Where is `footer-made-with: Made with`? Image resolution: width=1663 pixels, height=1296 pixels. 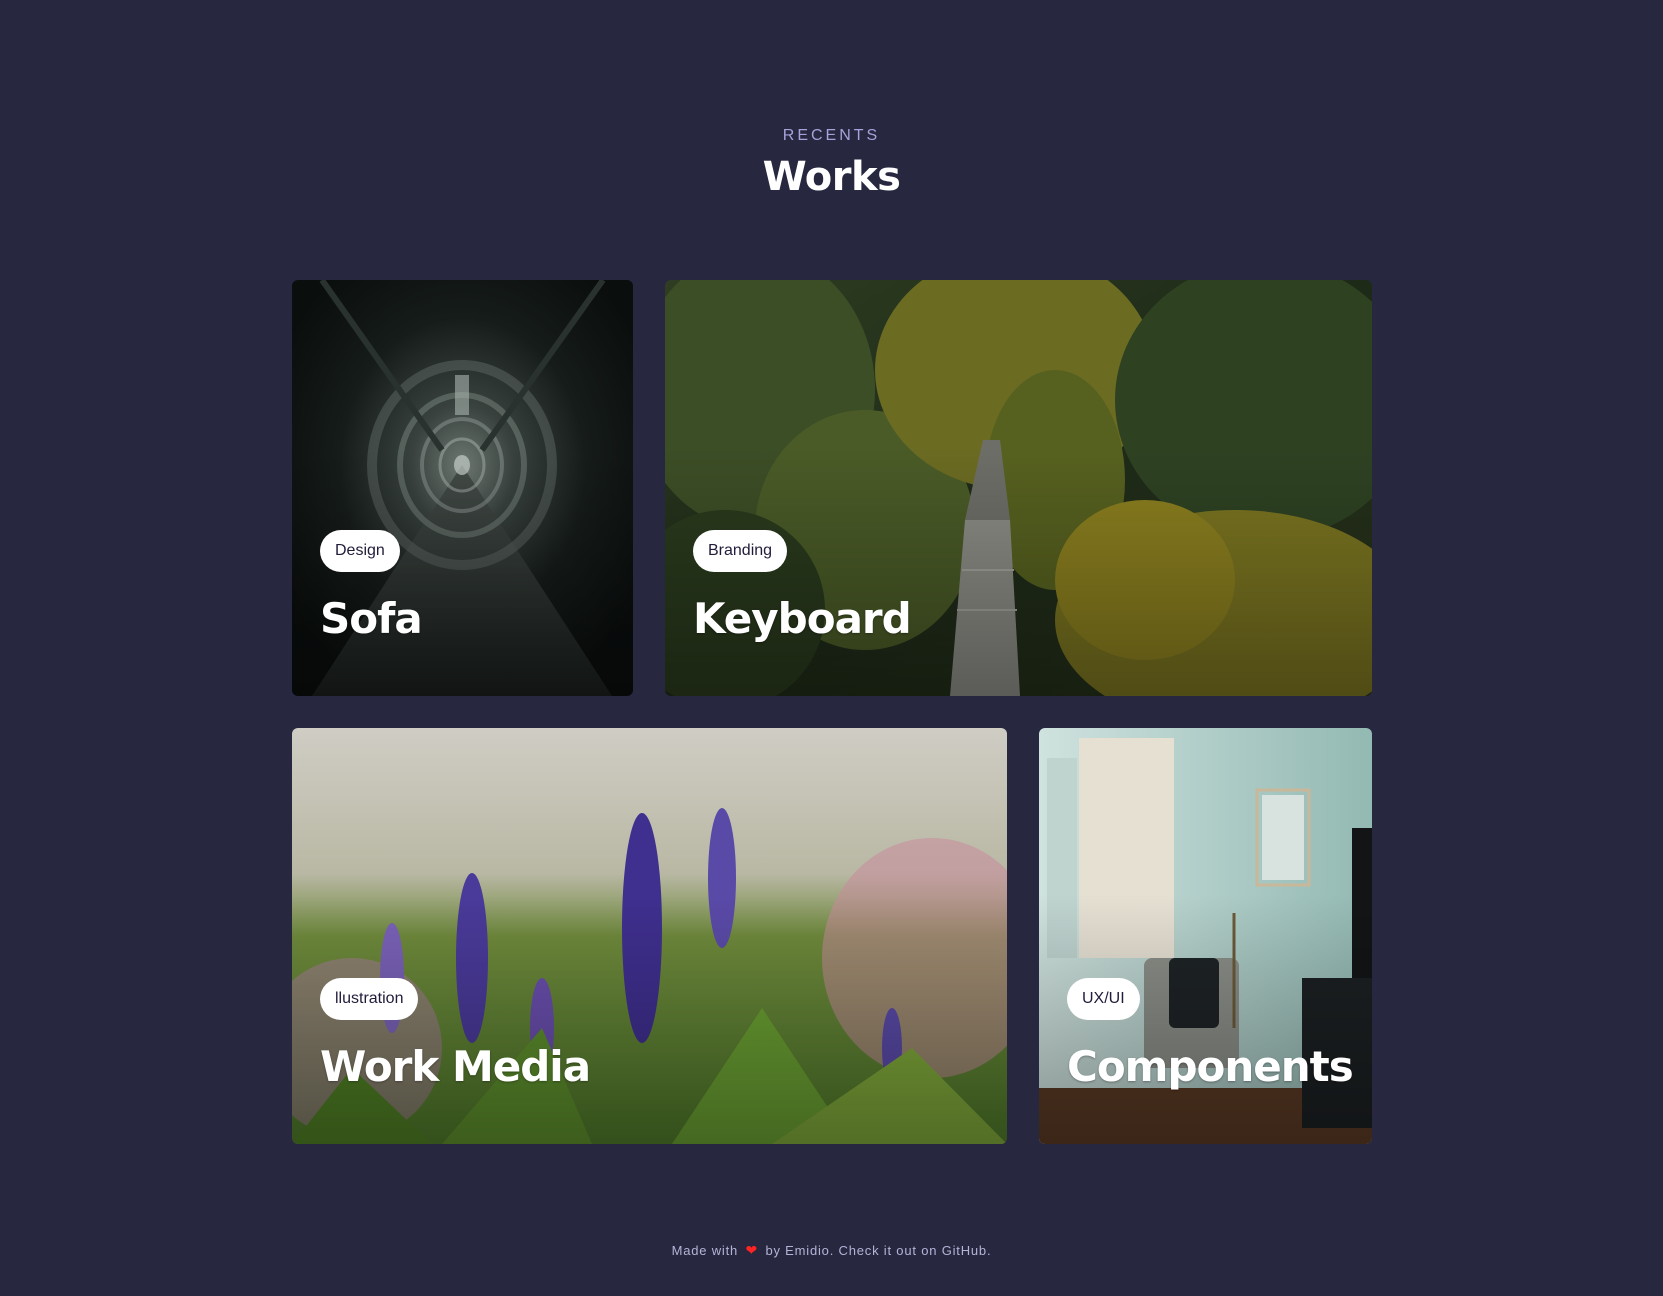 footer-made-with: Made with is located at coordinates (705, 1250).